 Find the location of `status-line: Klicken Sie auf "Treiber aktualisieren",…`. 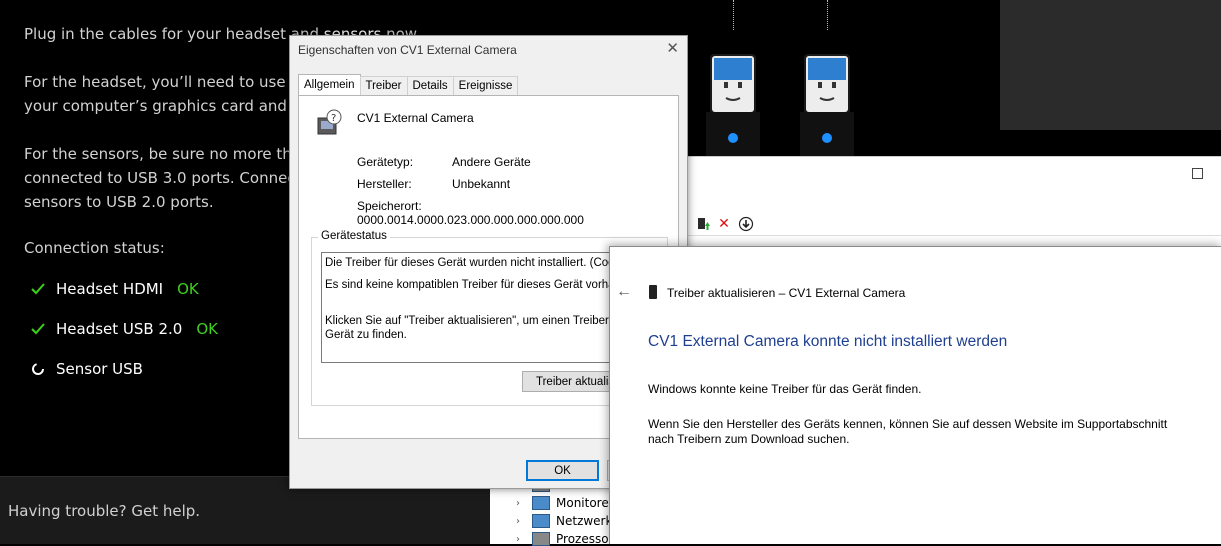

status-line: Klicken Sie auf "Treiber aktualisieren",… is located at coordinates (480, 321).